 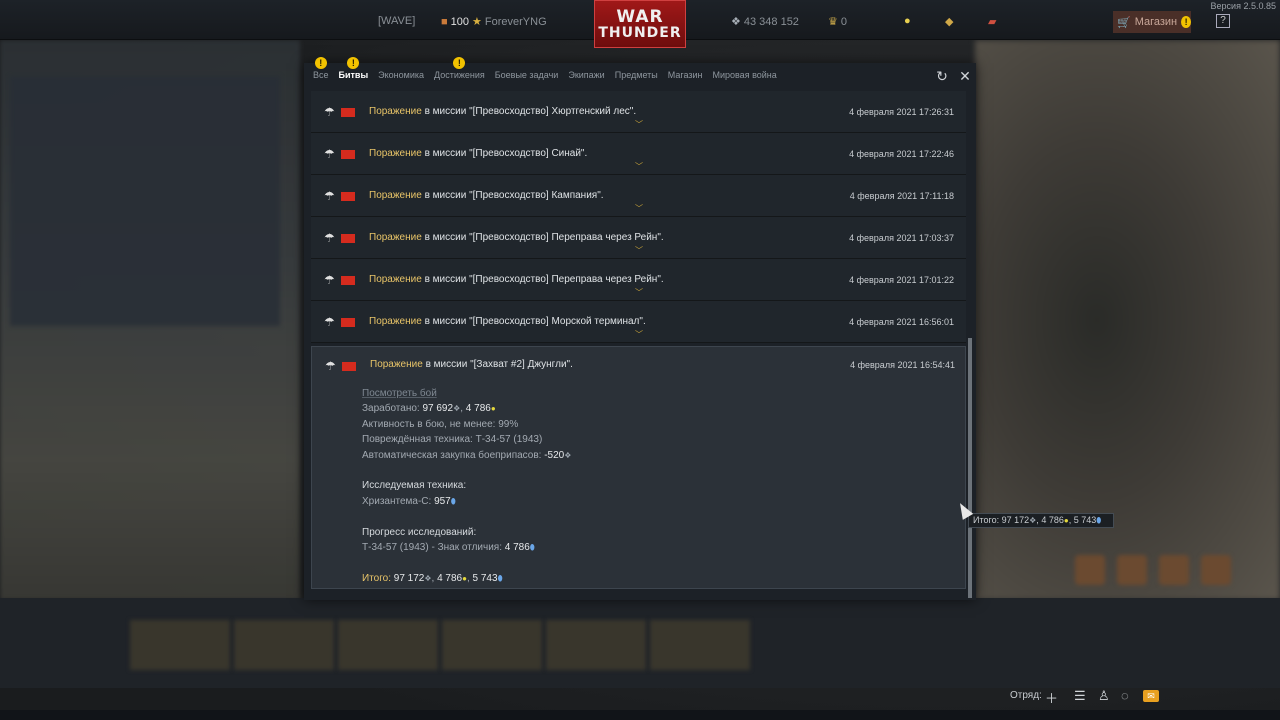 What do you see at coordinates (1125, 695) in the screenshot?
I see `chat-icon: ◌` at bounding box center [1125, 695].